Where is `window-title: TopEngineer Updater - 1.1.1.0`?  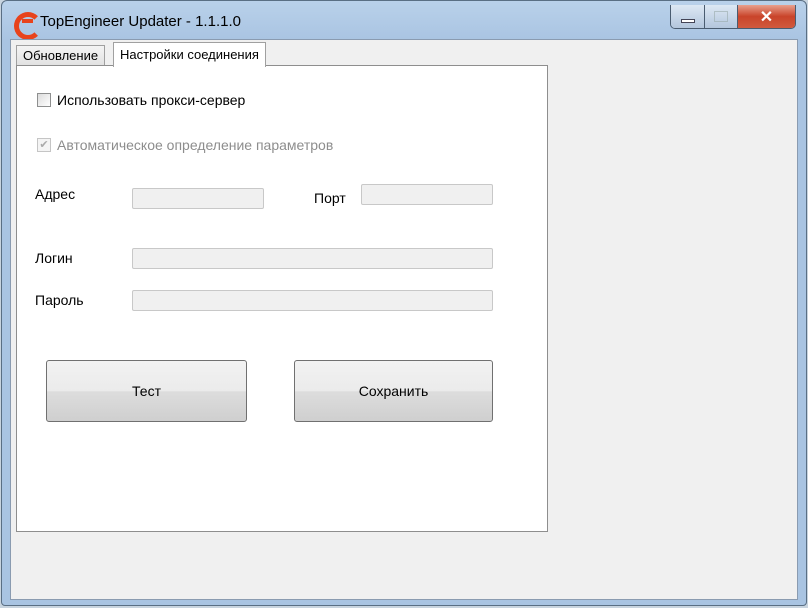 window-title: TopEngineer Updater - 1.1.1.0 is located at coordinates (140, 21).